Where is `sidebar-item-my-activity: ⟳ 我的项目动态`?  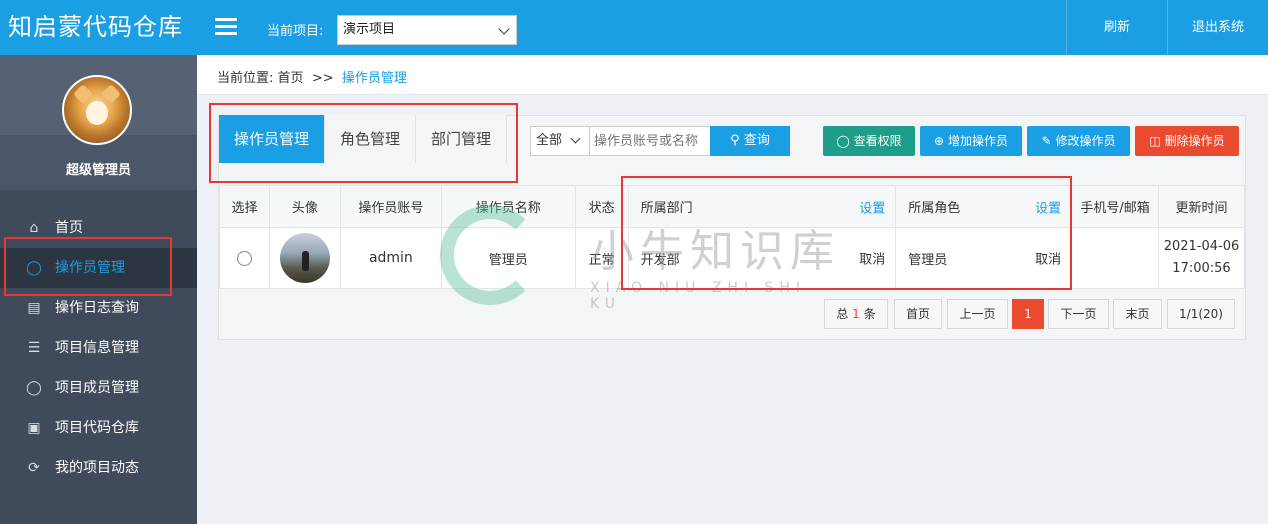 sidebar-item-my-activity: ⟳ 我的项目动态 is located at coordinates (98, 468).